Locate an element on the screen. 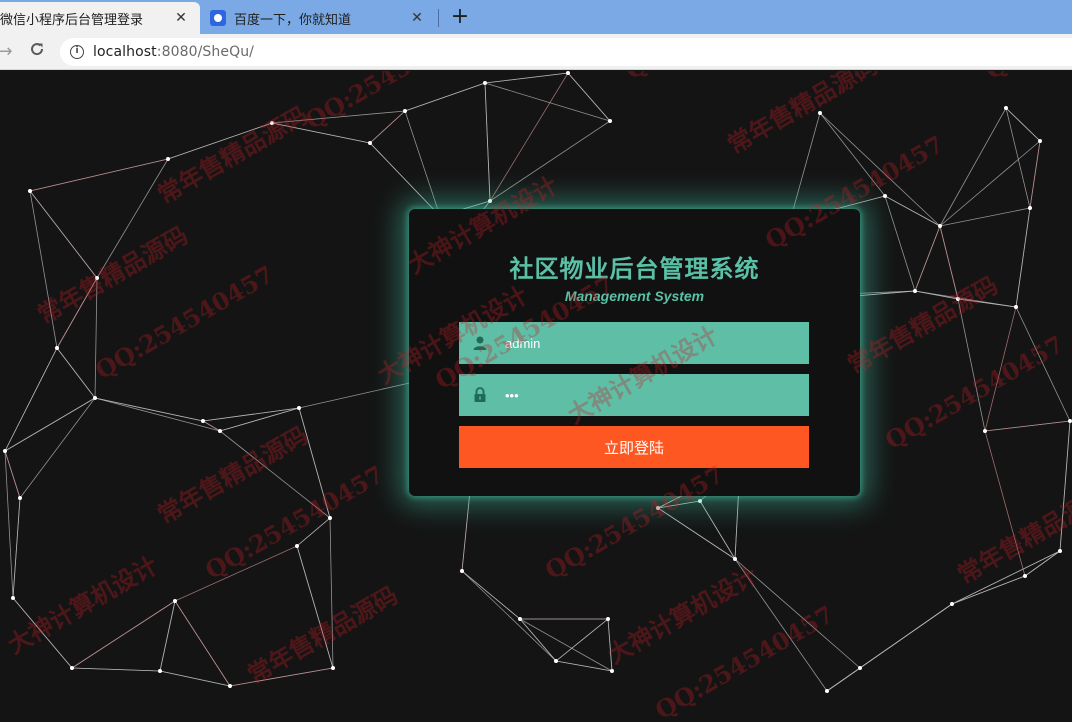  info-icon: i is located at coordinates (77, 52).